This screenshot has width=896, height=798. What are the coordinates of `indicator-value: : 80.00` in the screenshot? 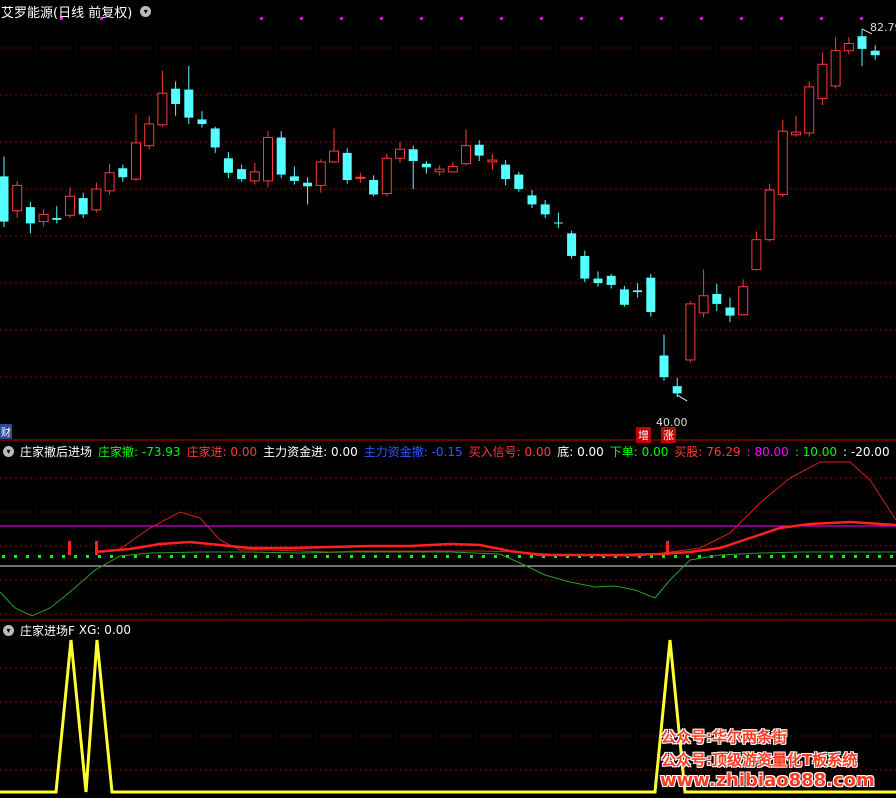 It's located at (767, 451).